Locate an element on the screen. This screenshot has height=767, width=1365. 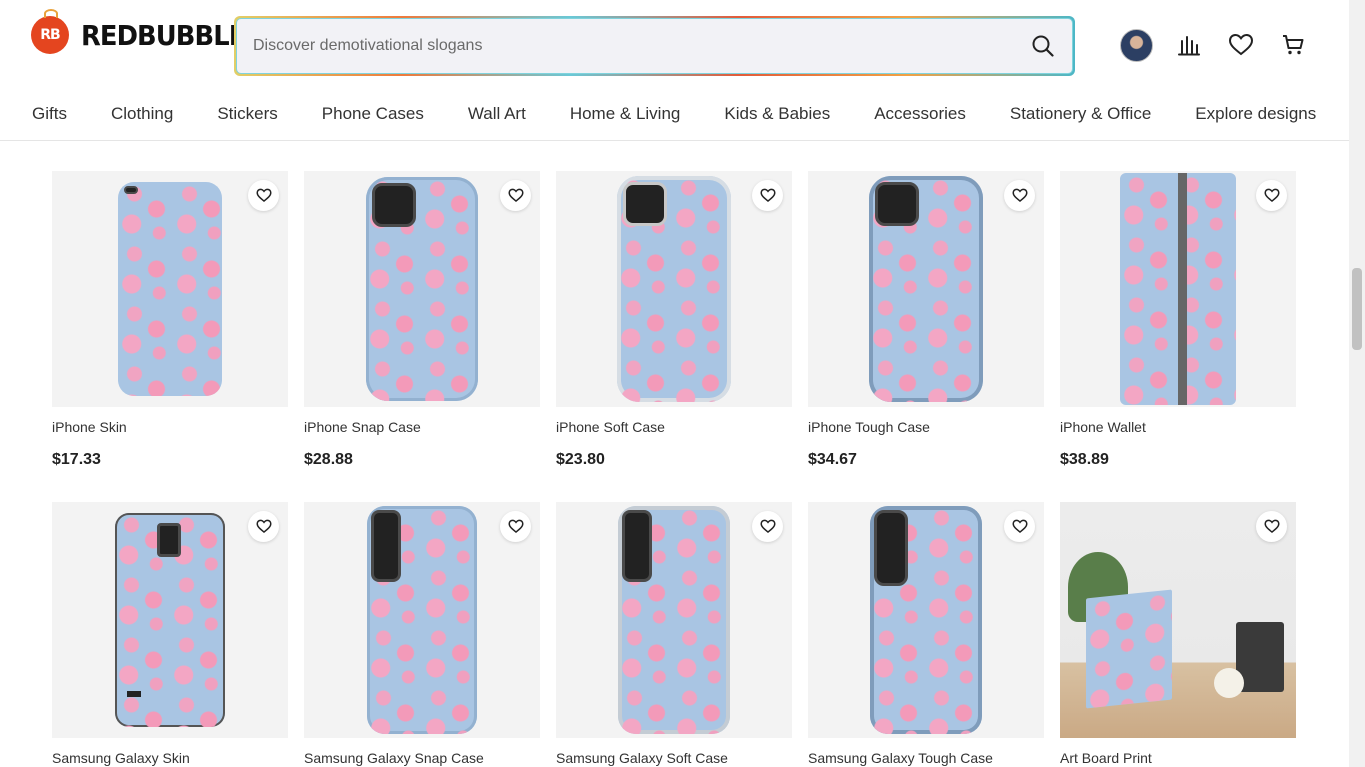
product-card: iPhone Snap Case $28.88 is located at coordinates (422, 320).